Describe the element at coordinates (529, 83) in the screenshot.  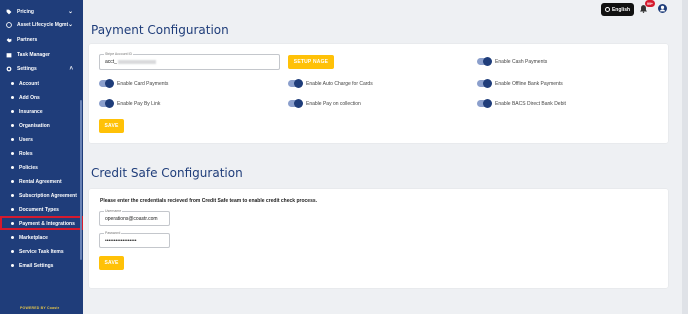
I see `toggle-label: Enable Offline Bank Payments` at that location.